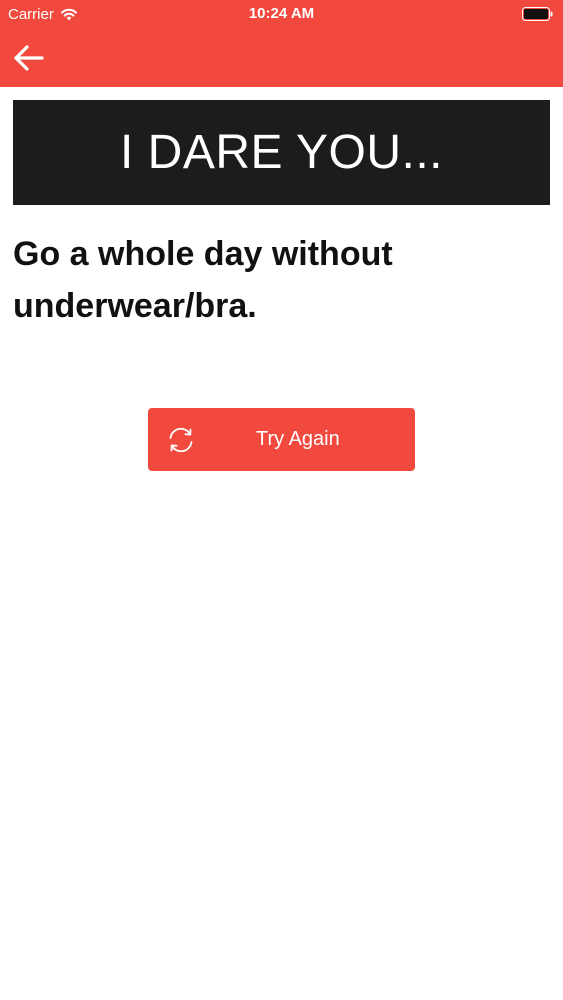 The image size is (563, 1000). What do you see at coordinates (203, 280) in the screenshot?
I see `dare-text: Go a whole day without underwear/bra.` at bounding box center [203, 280].